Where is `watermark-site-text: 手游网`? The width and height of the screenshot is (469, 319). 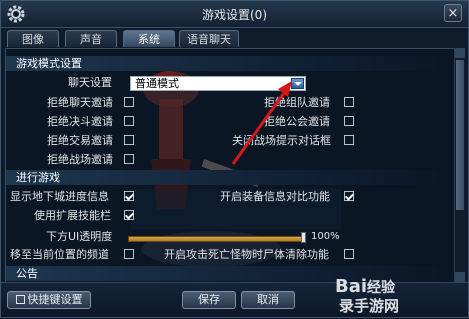
watermark-site-text: 手游网 is located at coordinates (377, 306).